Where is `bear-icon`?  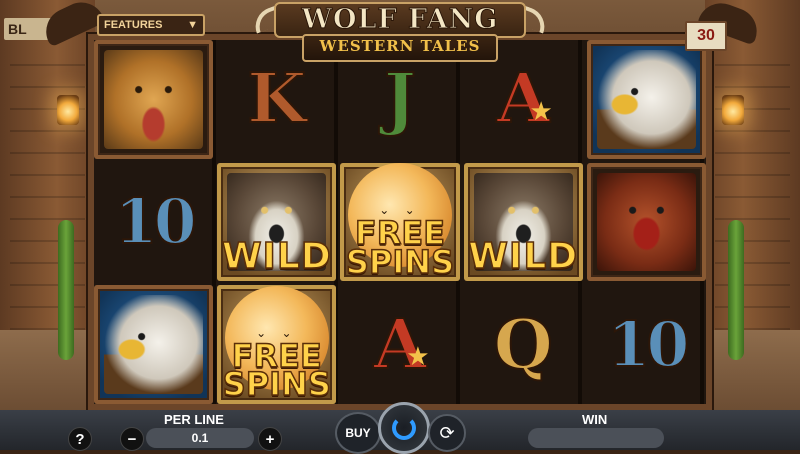 bear-icon is located at coordinates (646, 222).